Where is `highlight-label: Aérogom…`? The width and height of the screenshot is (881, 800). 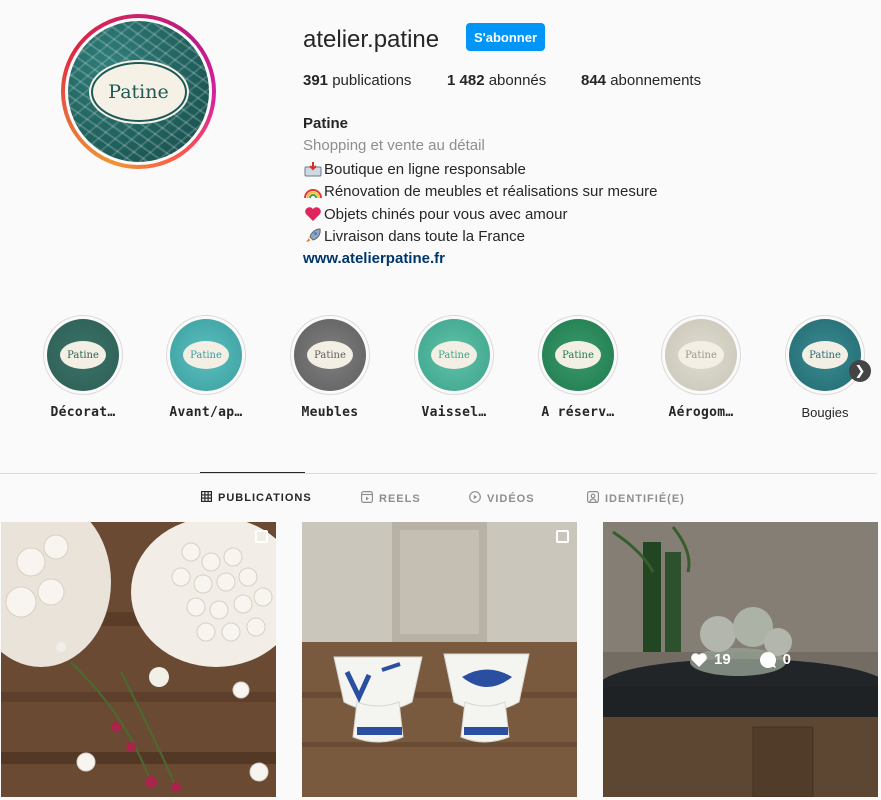 highlight-label: Aérogom… is located at coordinates (701, 412).